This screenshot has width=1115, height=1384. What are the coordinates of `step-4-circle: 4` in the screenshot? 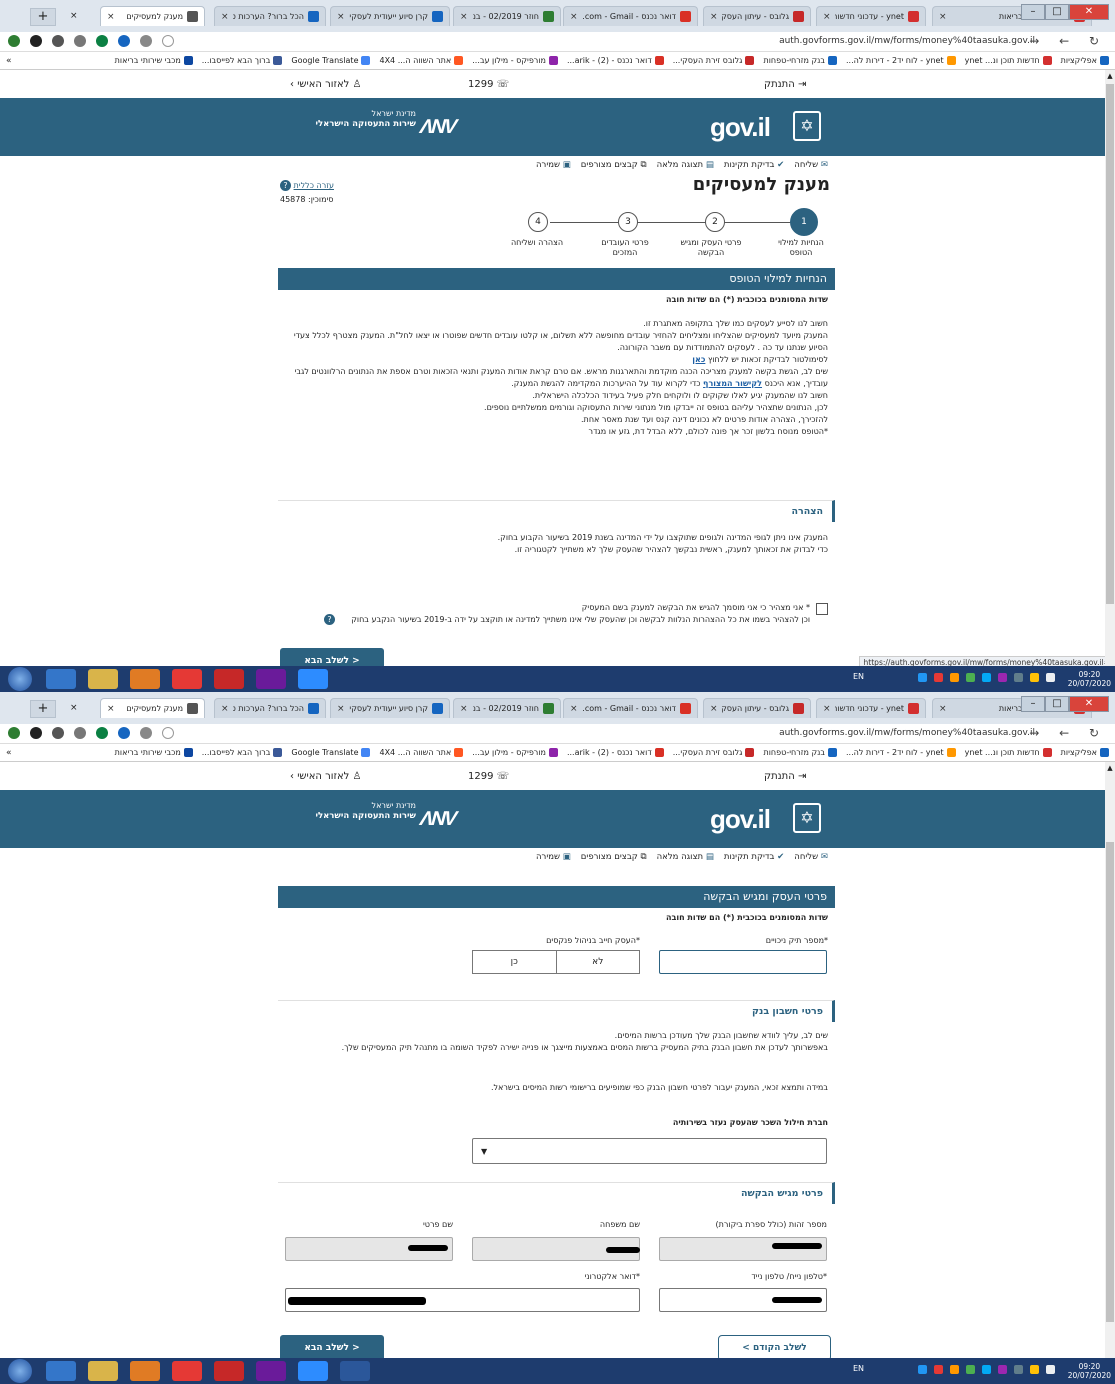 It's located at (538, 222).